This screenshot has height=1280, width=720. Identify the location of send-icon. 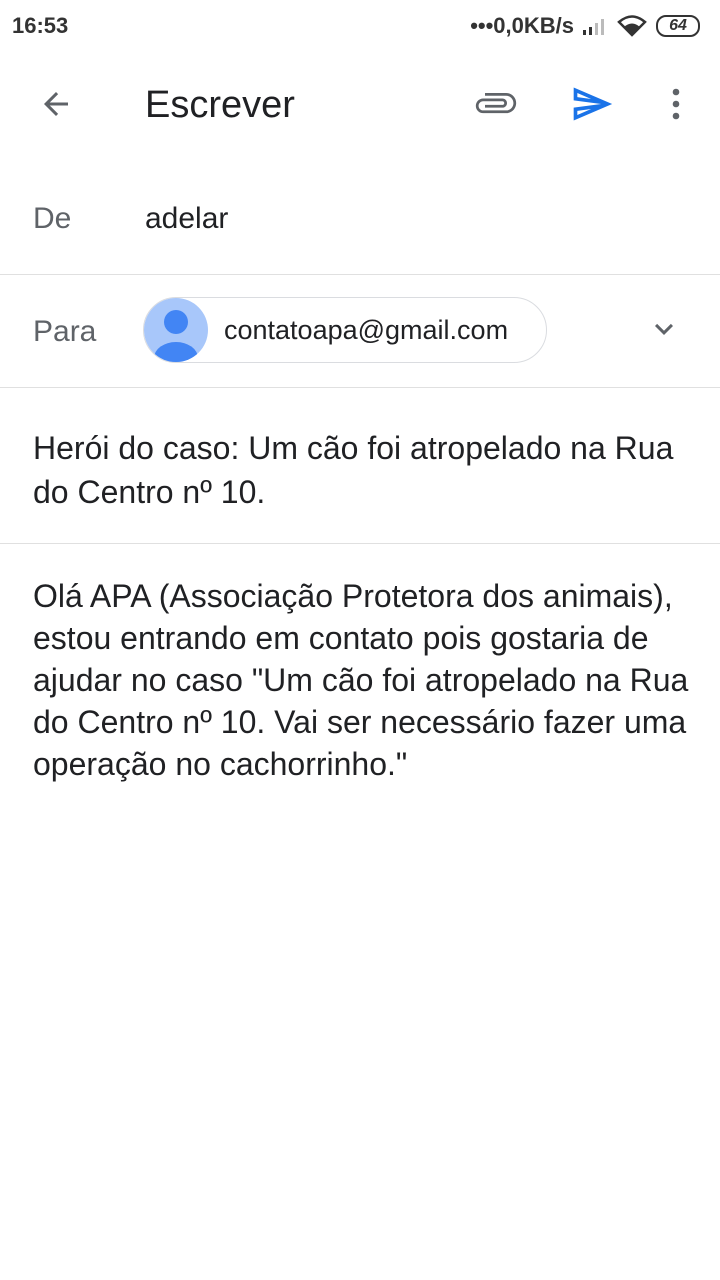
(592, 106).